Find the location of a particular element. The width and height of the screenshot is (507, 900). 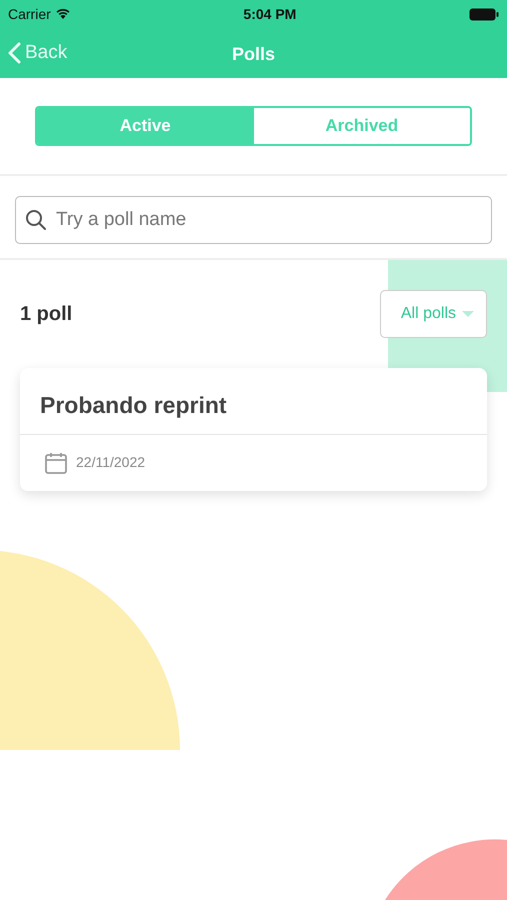

search-field: Try a poll name is located at coordinates (253, 220).